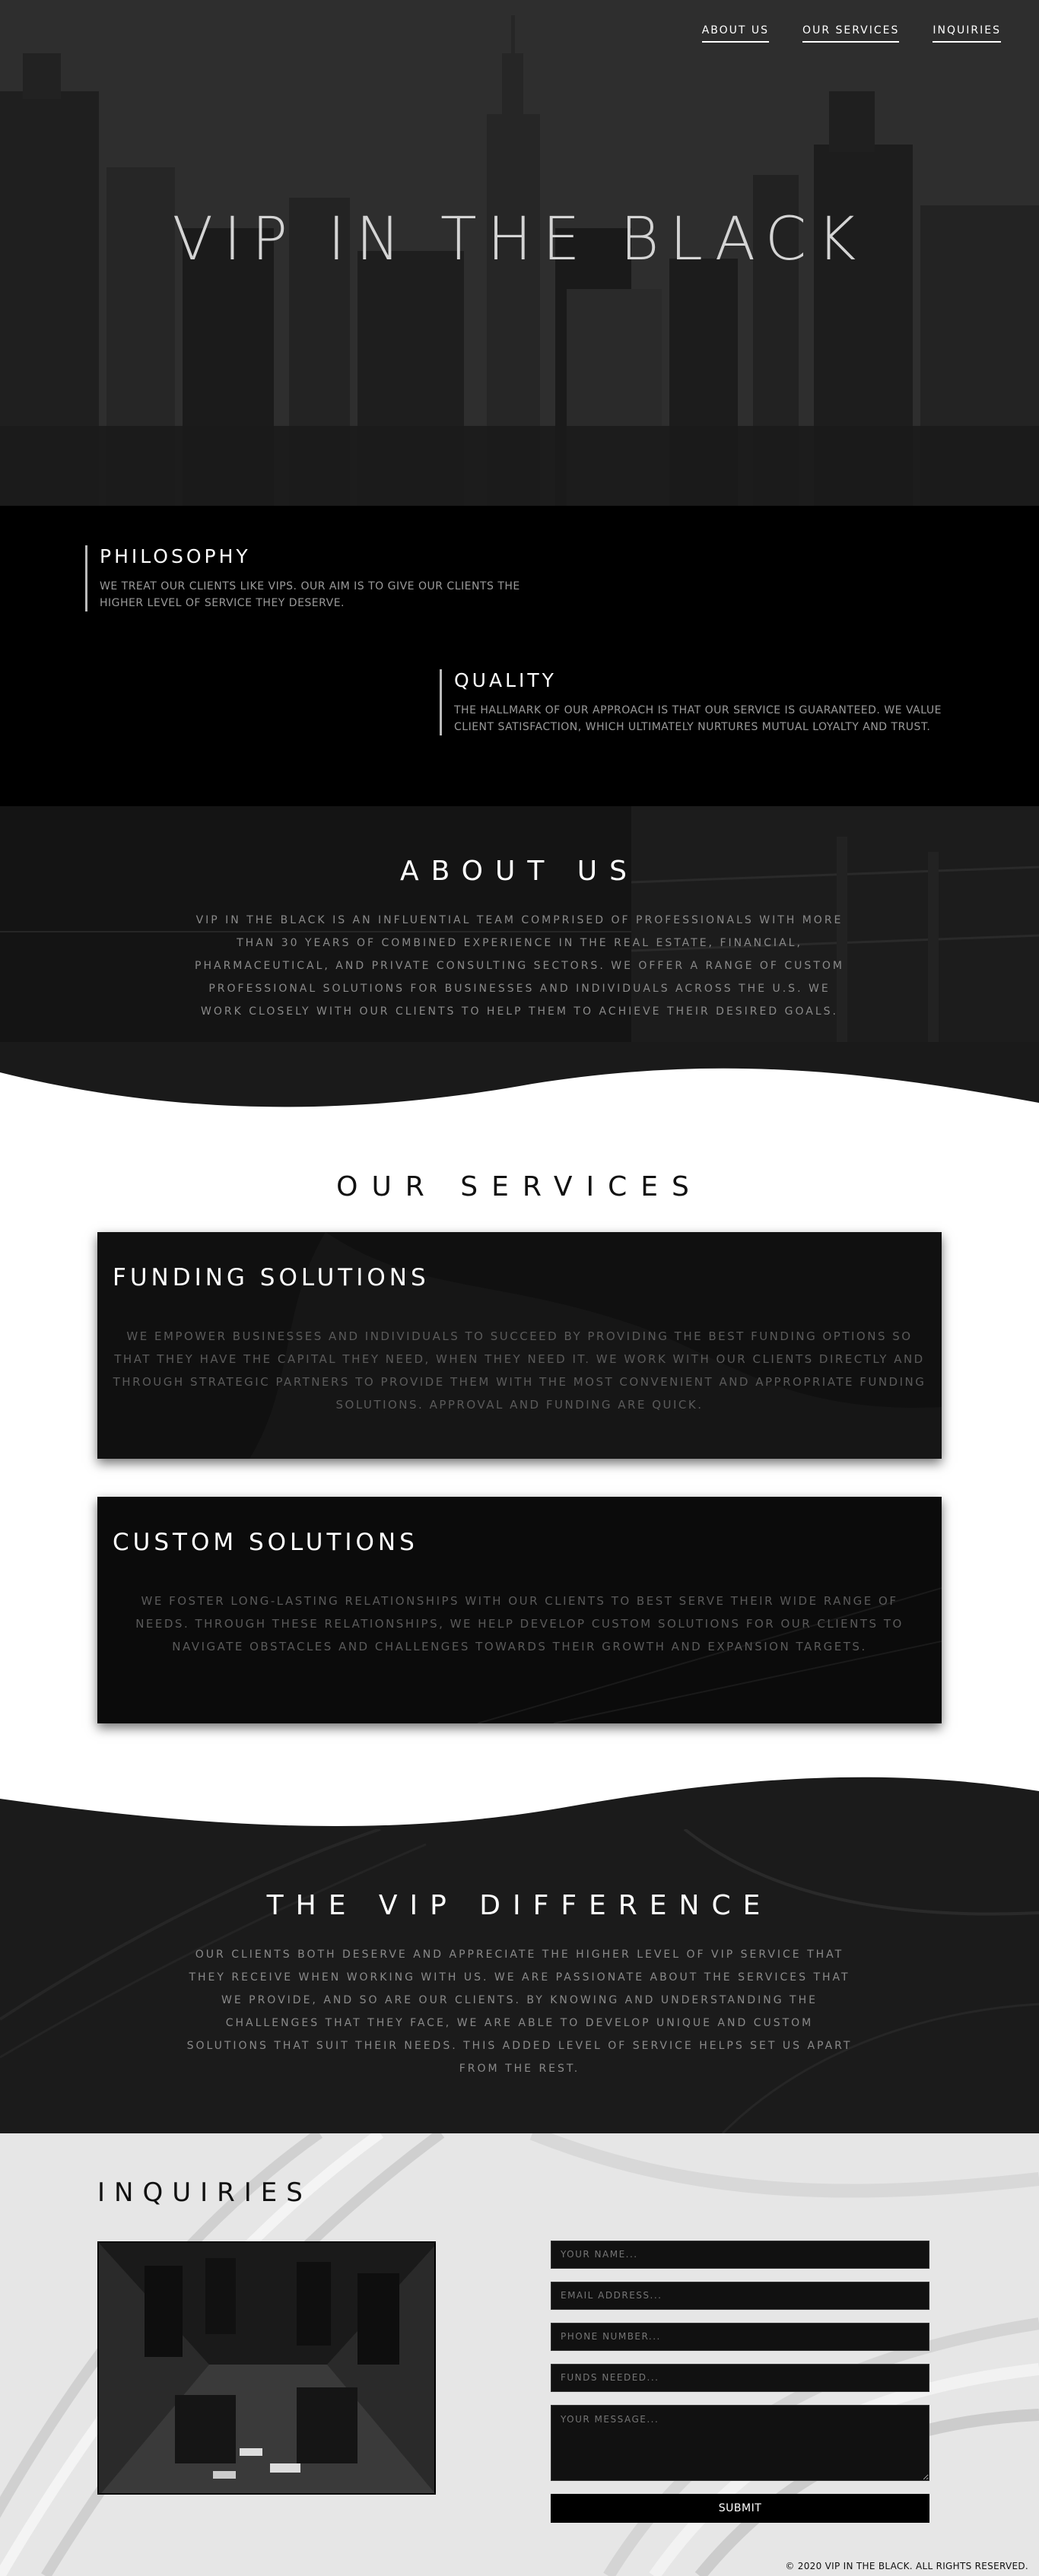 The image size is (1039, 2576). What do you see at coordinates (740, 2255) in the screenshot?
I see `name-input` at bounding box center [740, 2255].